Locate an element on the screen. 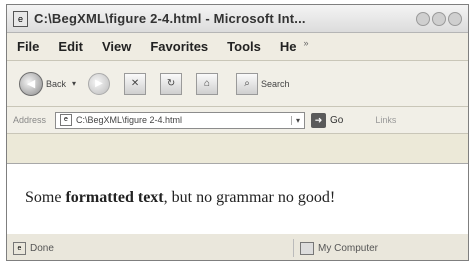 The height and width of the screenshot is (265, 471). search-icon: ⌕ is located at coordinates (247, 83).